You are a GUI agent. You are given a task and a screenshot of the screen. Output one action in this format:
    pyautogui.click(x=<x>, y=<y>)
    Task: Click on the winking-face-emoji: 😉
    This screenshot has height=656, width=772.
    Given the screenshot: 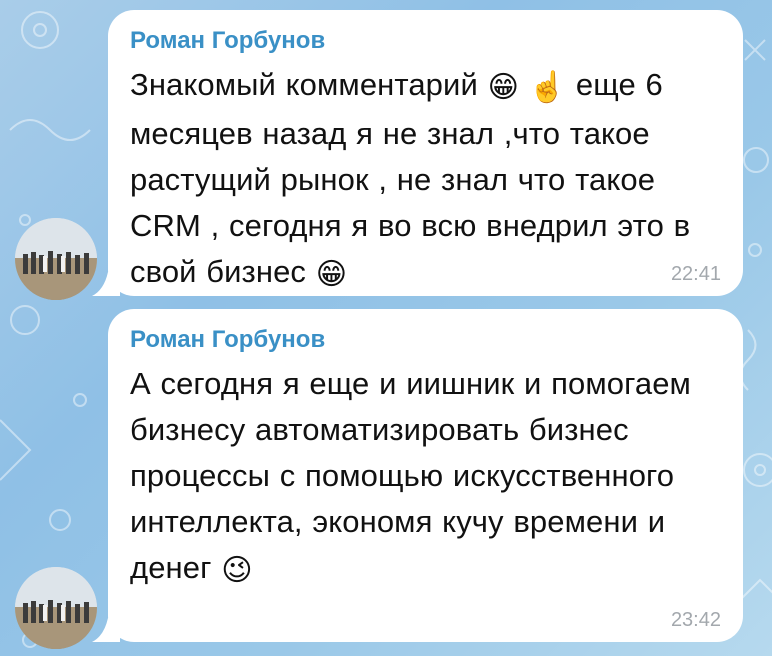 What is the action you would take?
    pyautogui.click(x=237, y=570)
    